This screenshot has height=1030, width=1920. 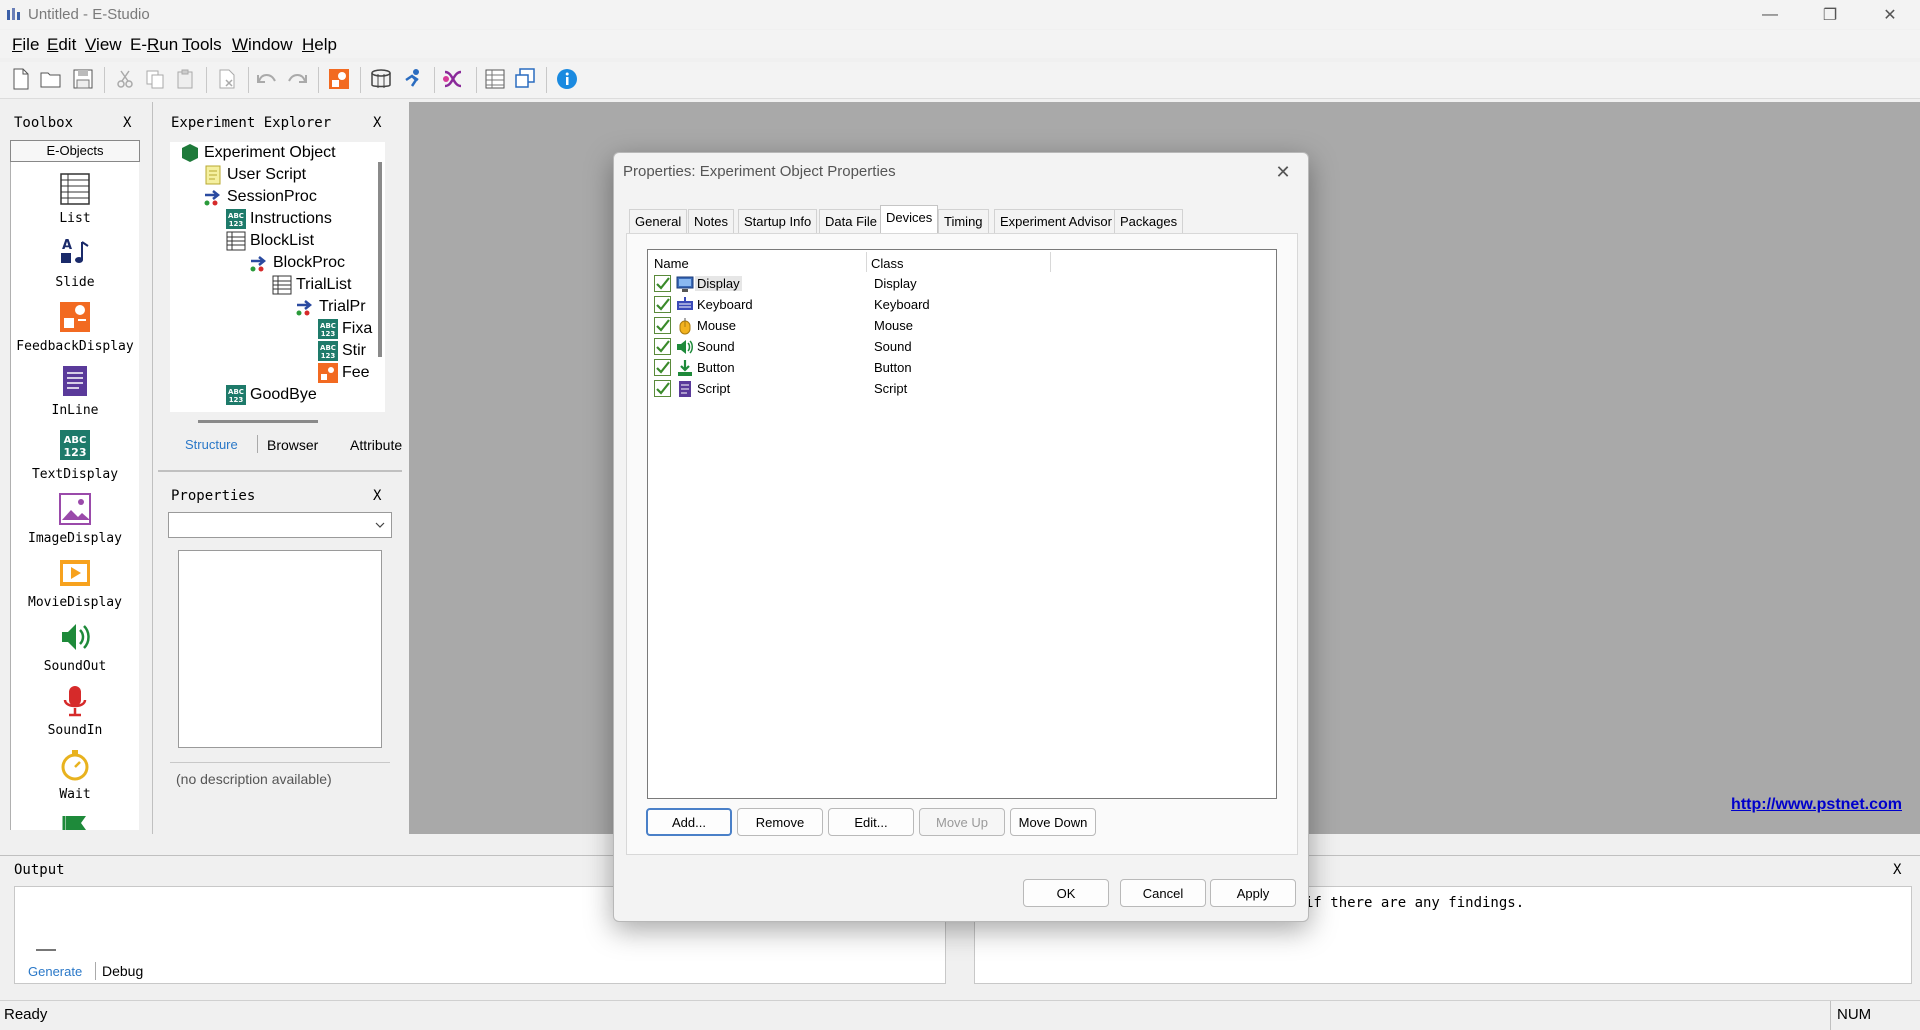 I want to click on tree-node-block-proc: BlockProc, so click(x=297, y=263).